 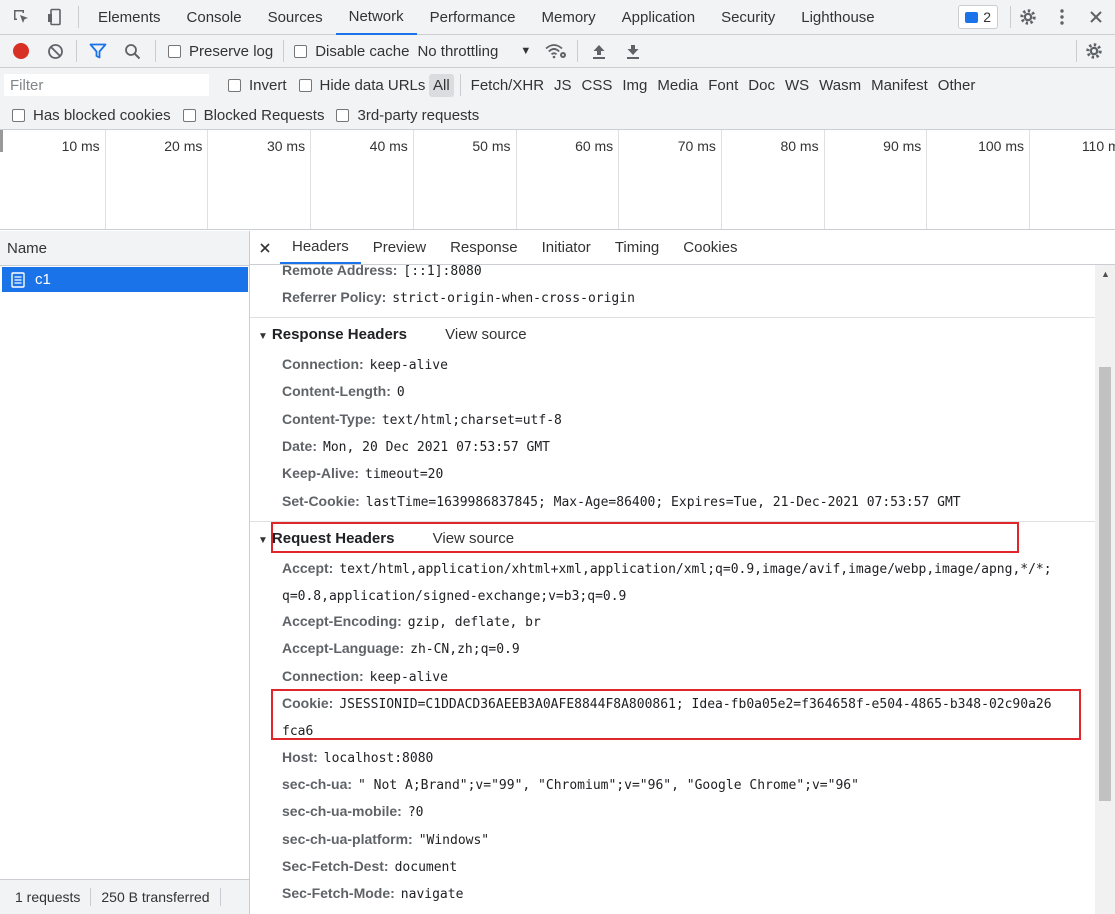 I want to click on search-button, so click(x=132, y=51).